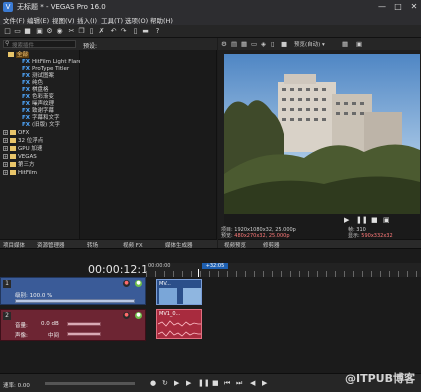 The width and height of the screenshot is (421, 392). Describe the element at coordinates (254, 44) in the screenshot. I see `external-monitor-icon: ▭` at that location.